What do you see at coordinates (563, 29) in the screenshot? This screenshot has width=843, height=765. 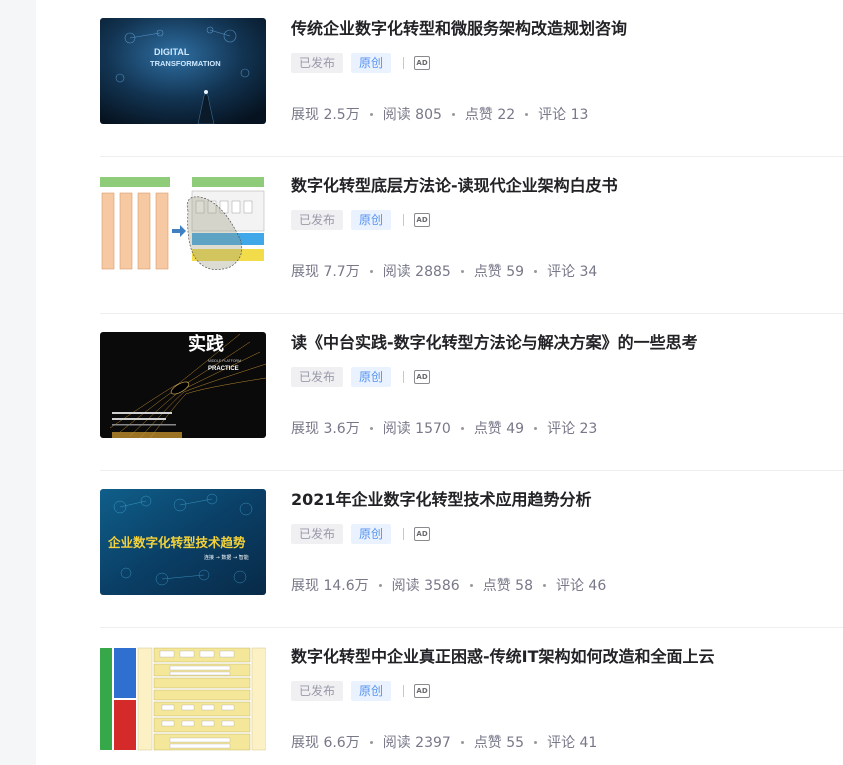 I see `article-title: 传统企业数字化转型和微服务架构改造规划咨询` at bounding box center [563, 29].